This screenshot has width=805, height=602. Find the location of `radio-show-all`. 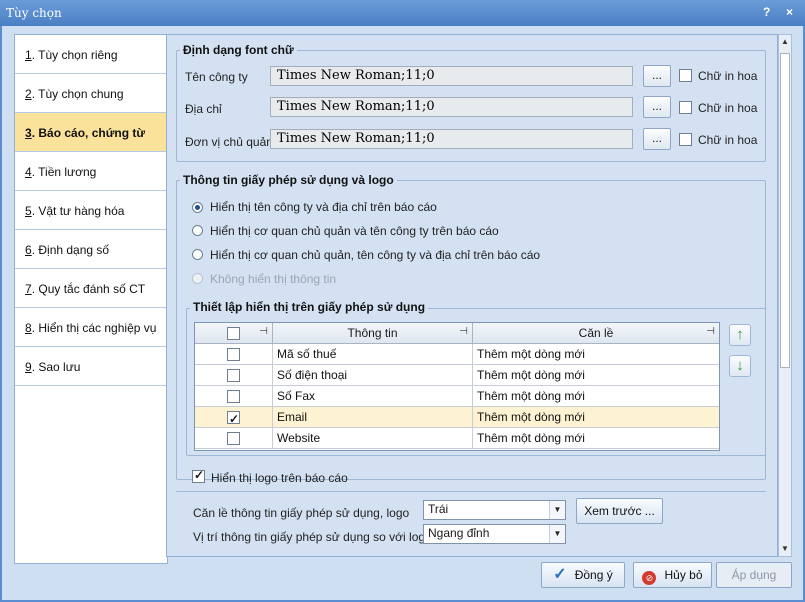

radio-show-all is located at coordinates (197, 254).